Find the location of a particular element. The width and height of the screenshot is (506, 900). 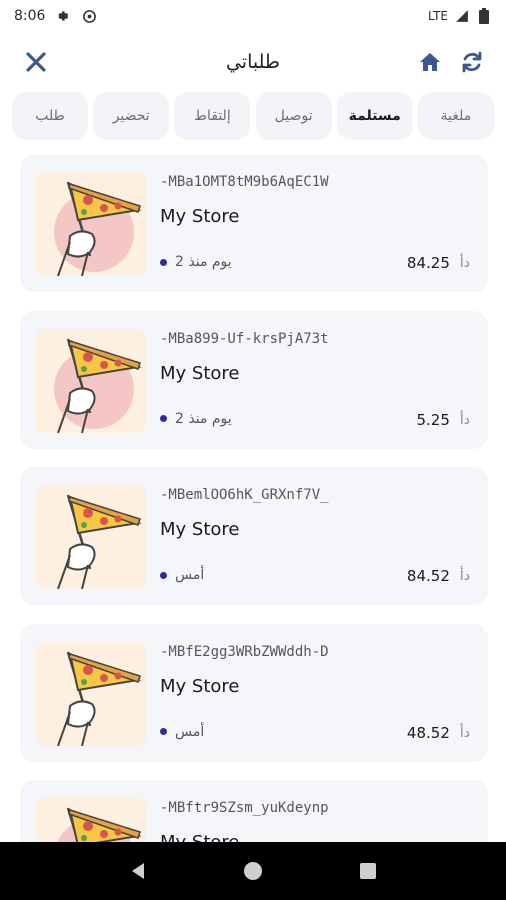

order-price: 5.25 دأ is located at coordinates (443, 420).